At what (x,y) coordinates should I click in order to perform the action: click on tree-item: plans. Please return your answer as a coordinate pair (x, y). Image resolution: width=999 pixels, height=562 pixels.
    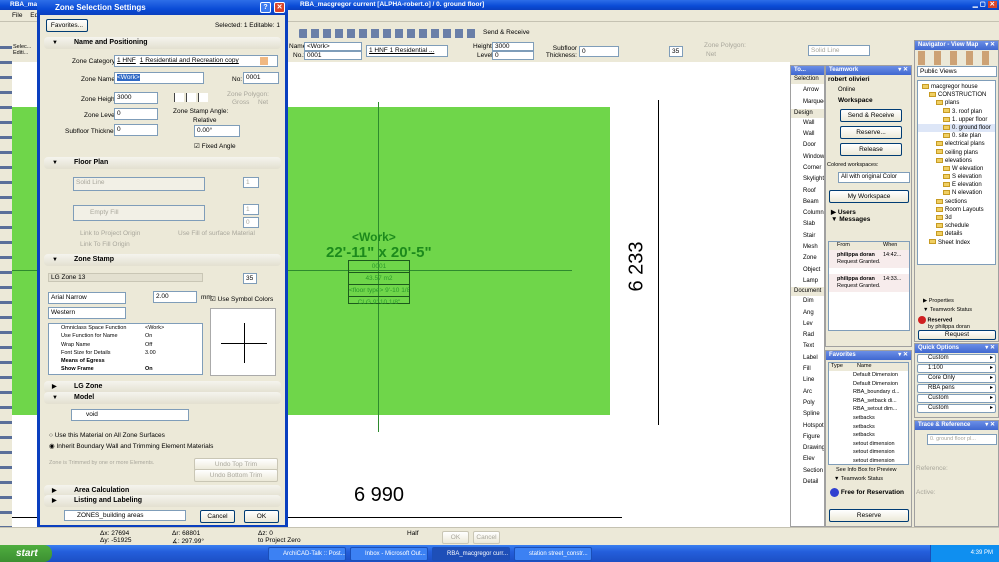
    Looking at the image, I should click on (956, 103).